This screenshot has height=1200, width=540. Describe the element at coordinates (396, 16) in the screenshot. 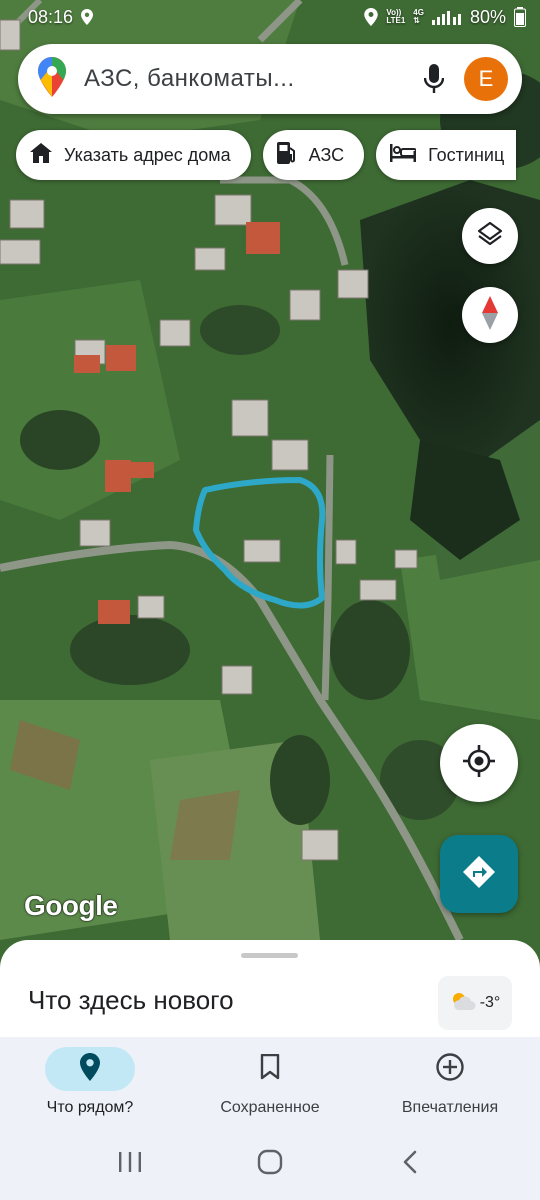

I see `volte-indicator: Vo)) LTE1` at that location.